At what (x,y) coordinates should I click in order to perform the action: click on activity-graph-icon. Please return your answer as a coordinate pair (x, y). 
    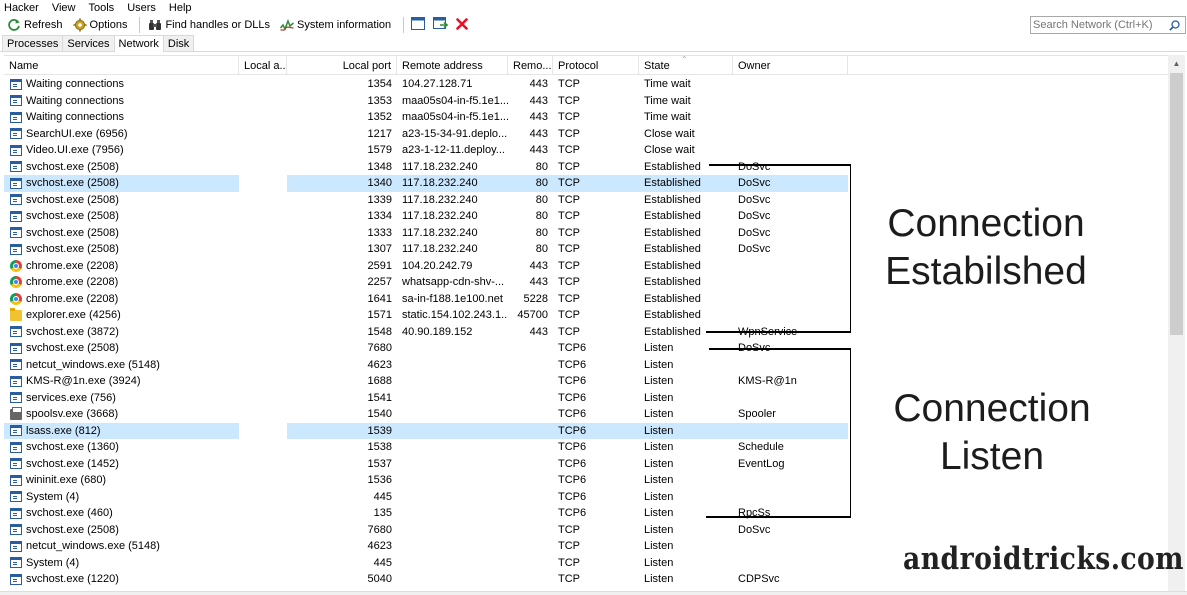
    Looking at the image, I should click on (287, 25).